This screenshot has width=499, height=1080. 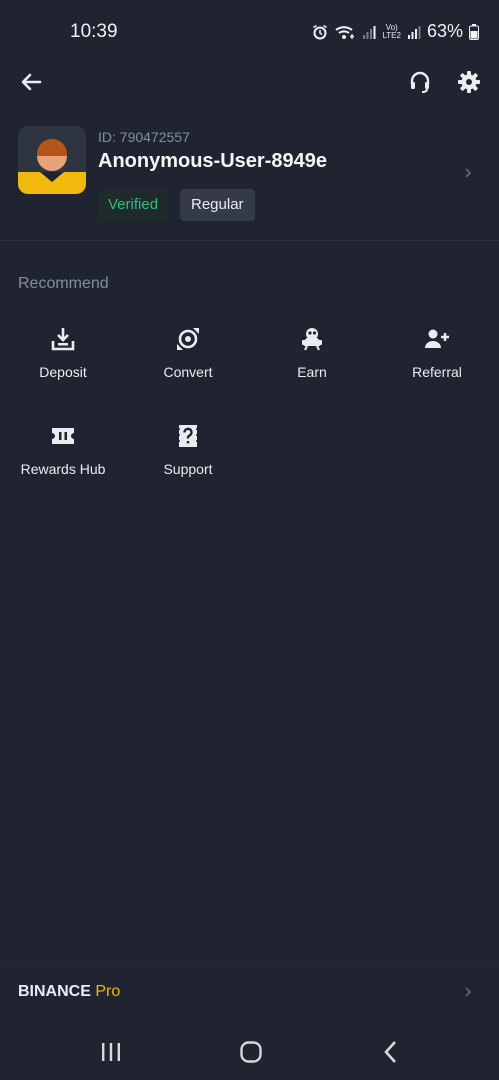 I want to click on back-arrow-icon, so click(x=32, y=82).